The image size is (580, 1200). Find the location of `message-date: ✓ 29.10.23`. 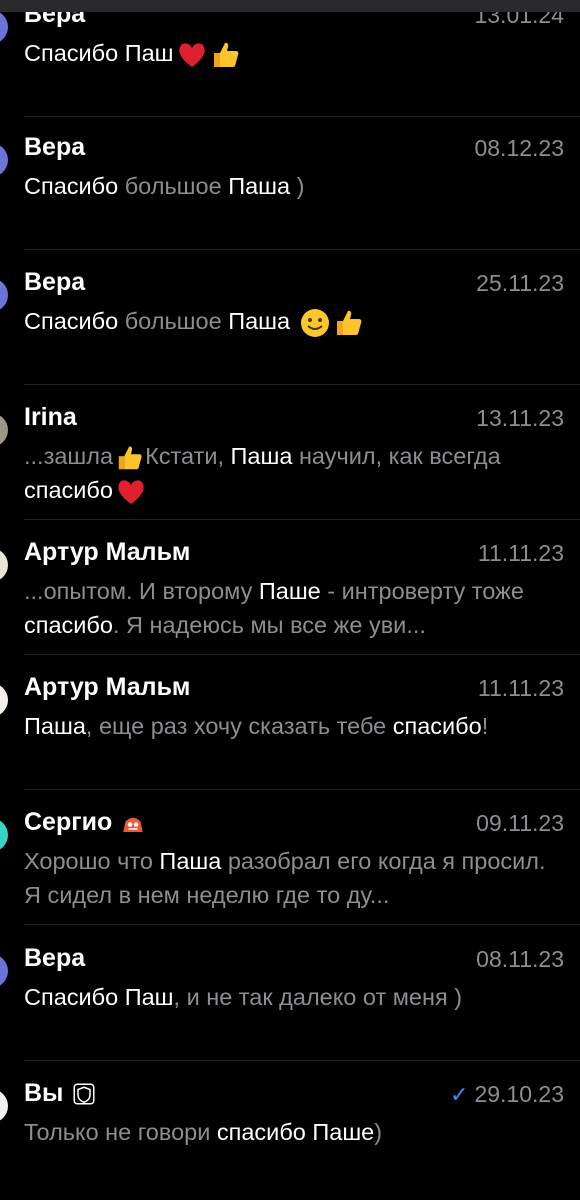

message-date: ✓ 29.10.23 is located at coordinates (507, 1094).